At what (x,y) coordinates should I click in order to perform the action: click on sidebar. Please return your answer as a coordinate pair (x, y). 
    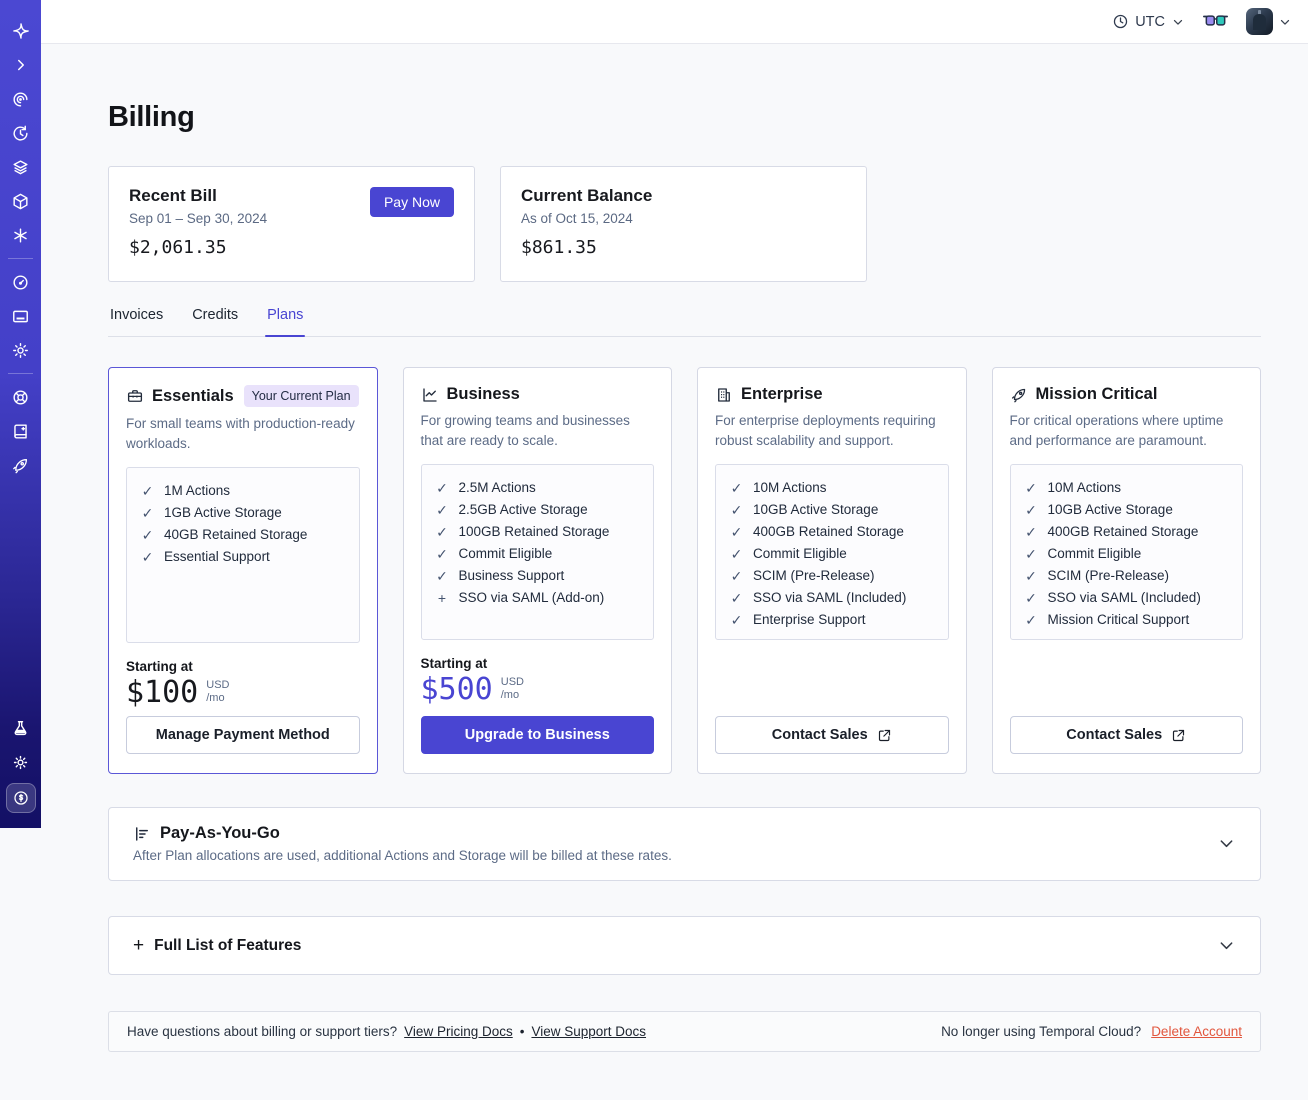
    Looking at the image, I should click on (20, 414).